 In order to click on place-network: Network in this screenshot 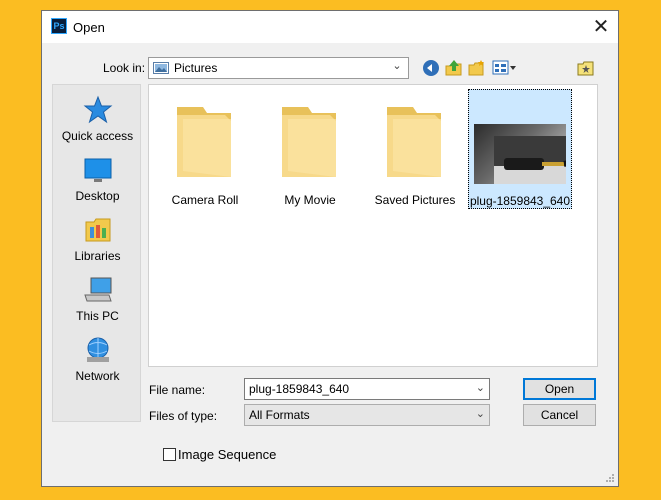, I will do `click(97, 359)`.